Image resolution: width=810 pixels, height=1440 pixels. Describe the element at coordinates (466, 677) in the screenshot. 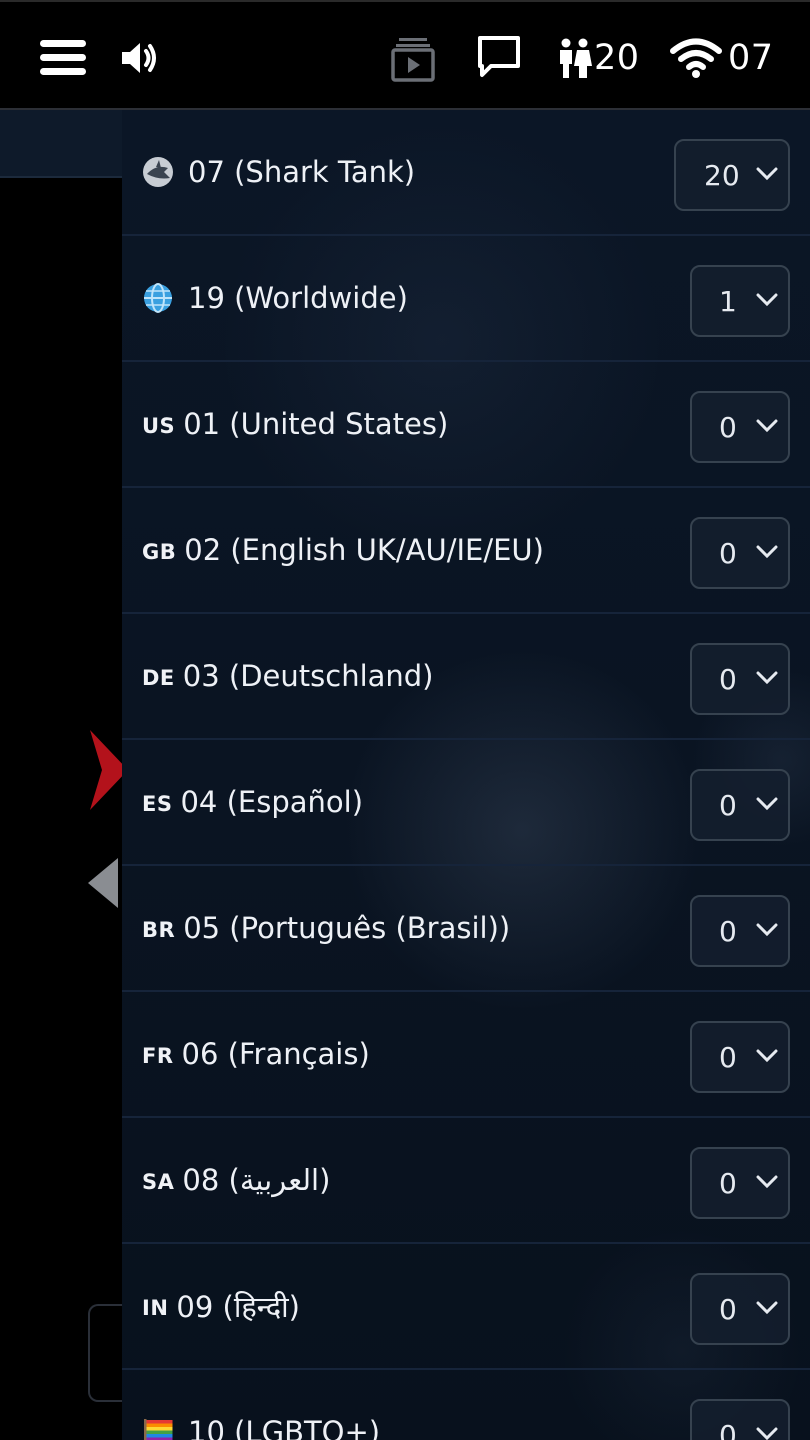

I see `room-row: DE 03 (Deutschland) 0` at that location.